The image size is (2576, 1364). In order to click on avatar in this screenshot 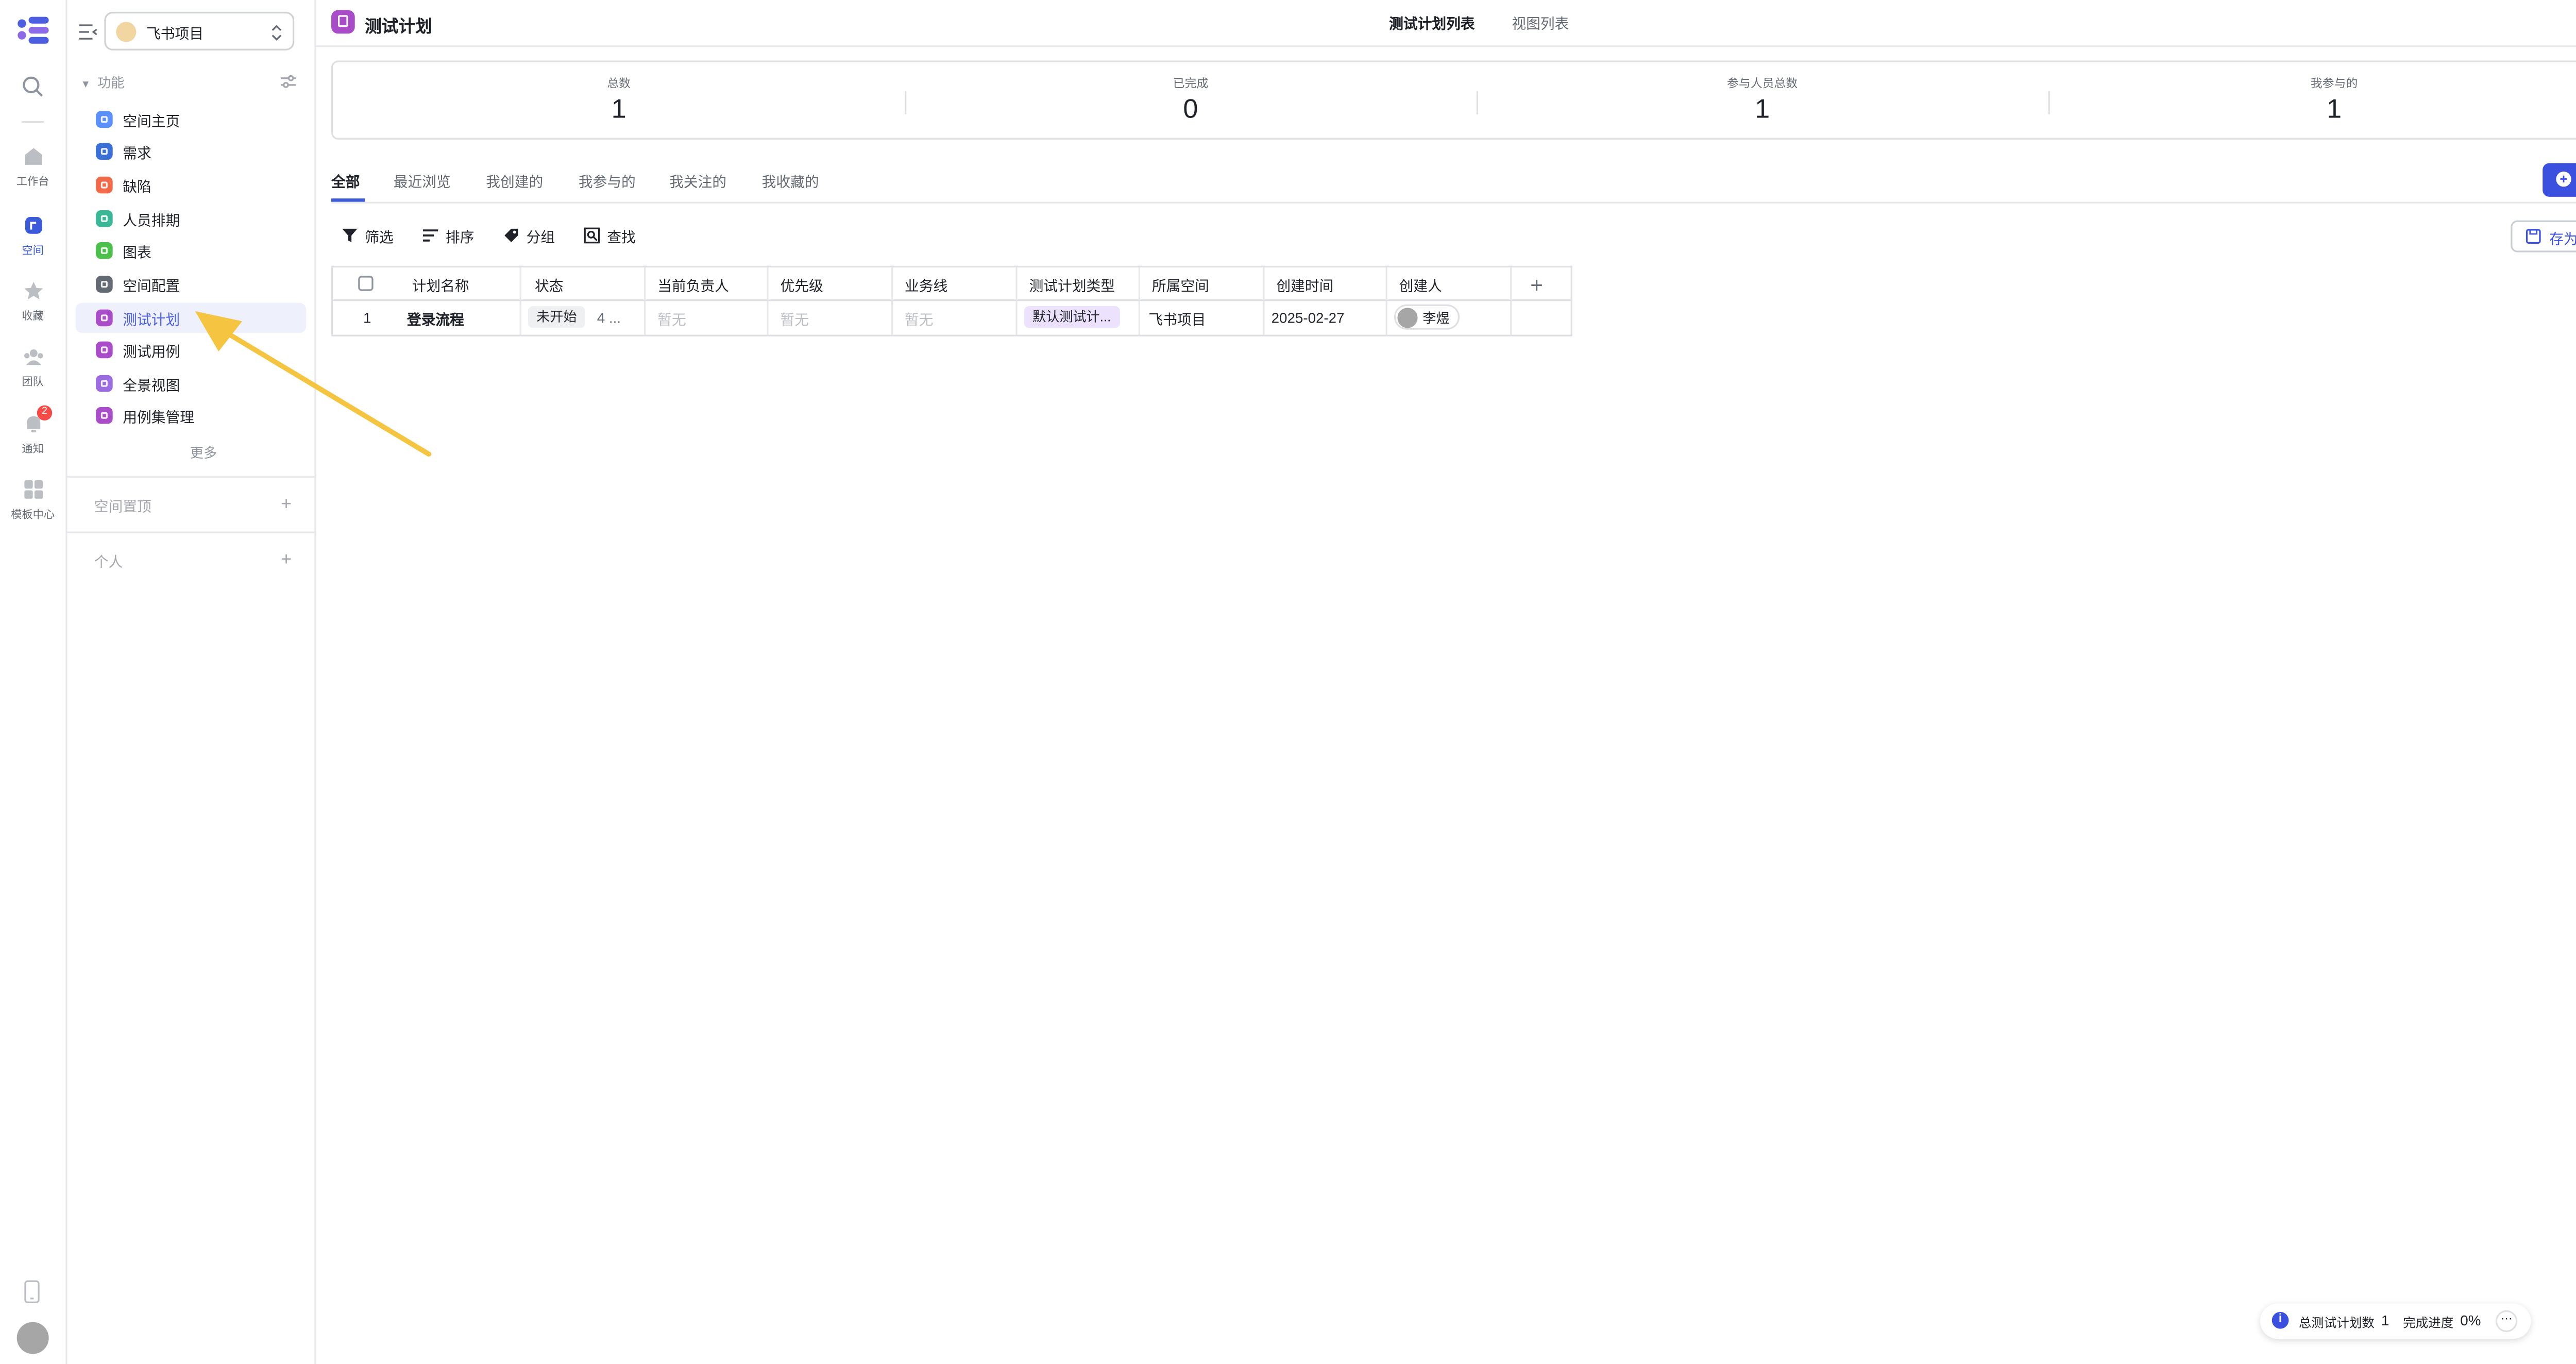, I will do `click(1407, 318)`.